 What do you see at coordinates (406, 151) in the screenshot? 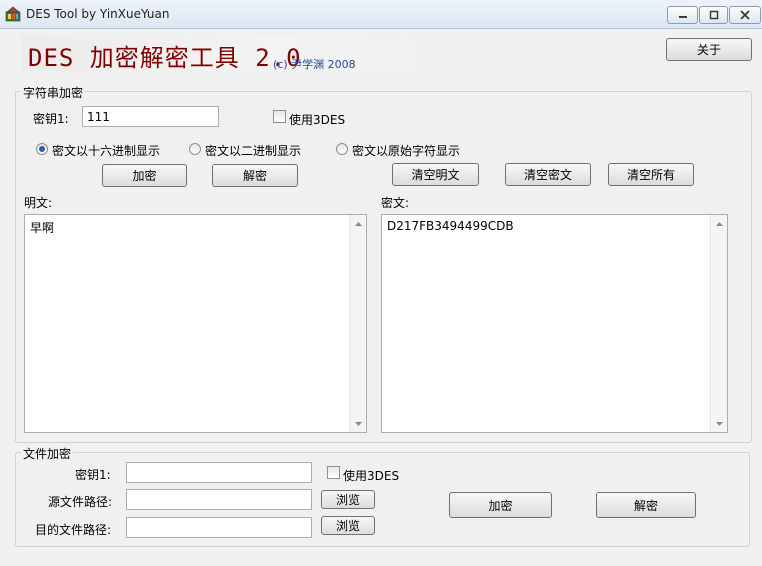
I see `radio-raw-label: 密文以原始字符显示` at bounding box center [406, 151].